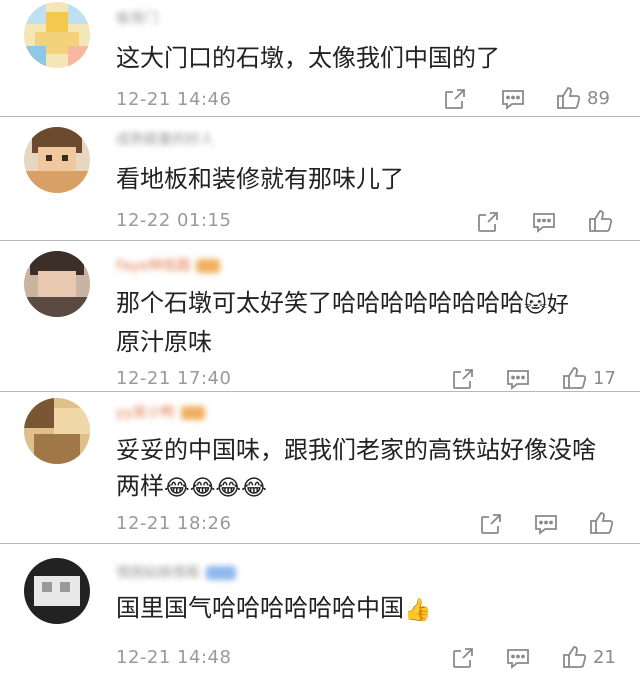 This screenshot has width=640, height=683. What do you see at coordinates (342, 322) in the screenshot?
I see `comment-text: 那个石墩可太好笑了哈哈哈哈哈哈哈哈🐱好 原汁原味` at bounding box center [342, 322].